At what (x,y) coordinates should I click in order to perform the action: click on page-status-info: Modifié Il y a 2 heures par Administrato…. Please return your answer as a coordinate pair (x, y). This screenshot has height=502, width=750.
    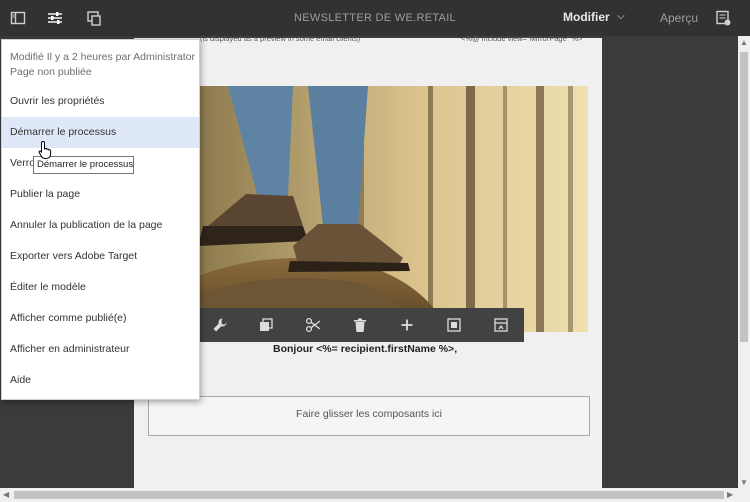
    Looking at the image, I should click on (102, 65).